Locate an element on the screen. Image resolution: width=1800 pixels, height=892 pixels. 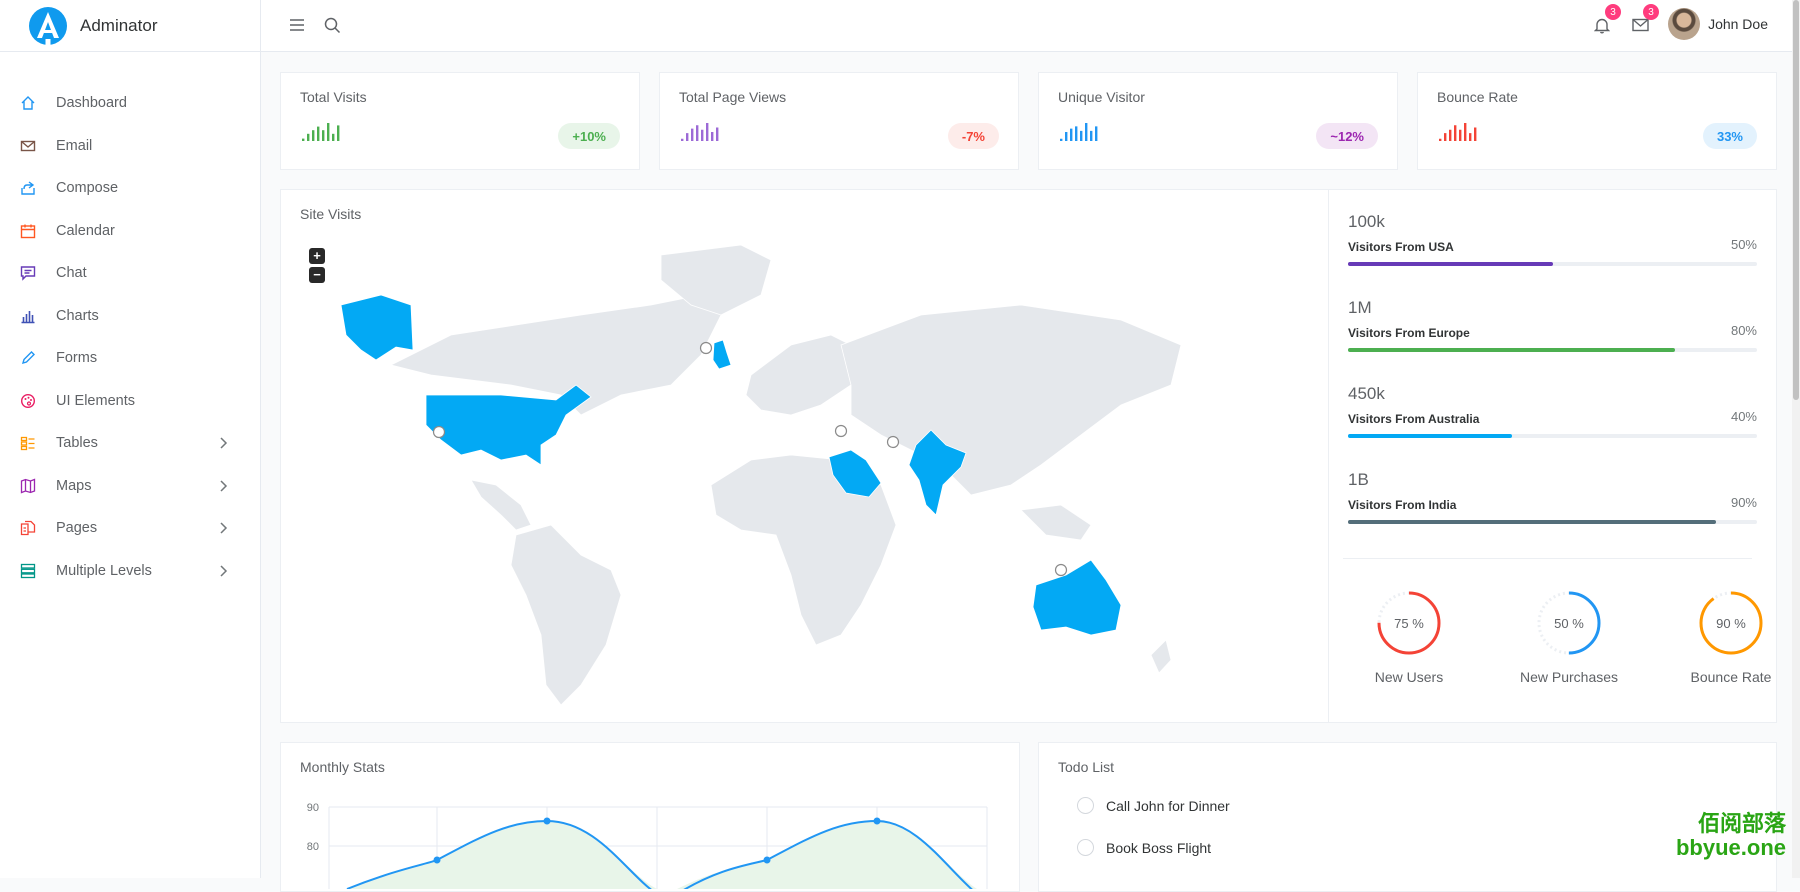
sidebar-item-multiple-levels: Multiple Levels is located at coordinates (130, 571).